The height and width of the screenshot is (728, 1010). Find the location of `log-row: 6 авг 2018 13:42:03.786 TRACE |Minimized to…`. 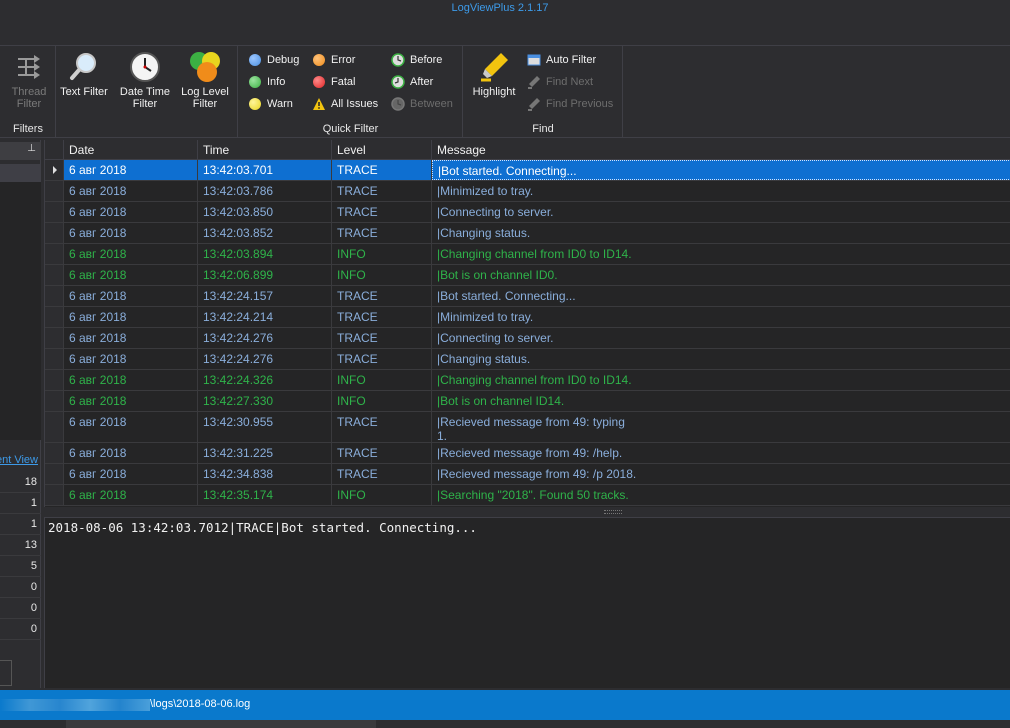

log-row: 6 авг 2018 13:42:03.786 TRACE |Minimized to… is located at coordinates (527, 191).